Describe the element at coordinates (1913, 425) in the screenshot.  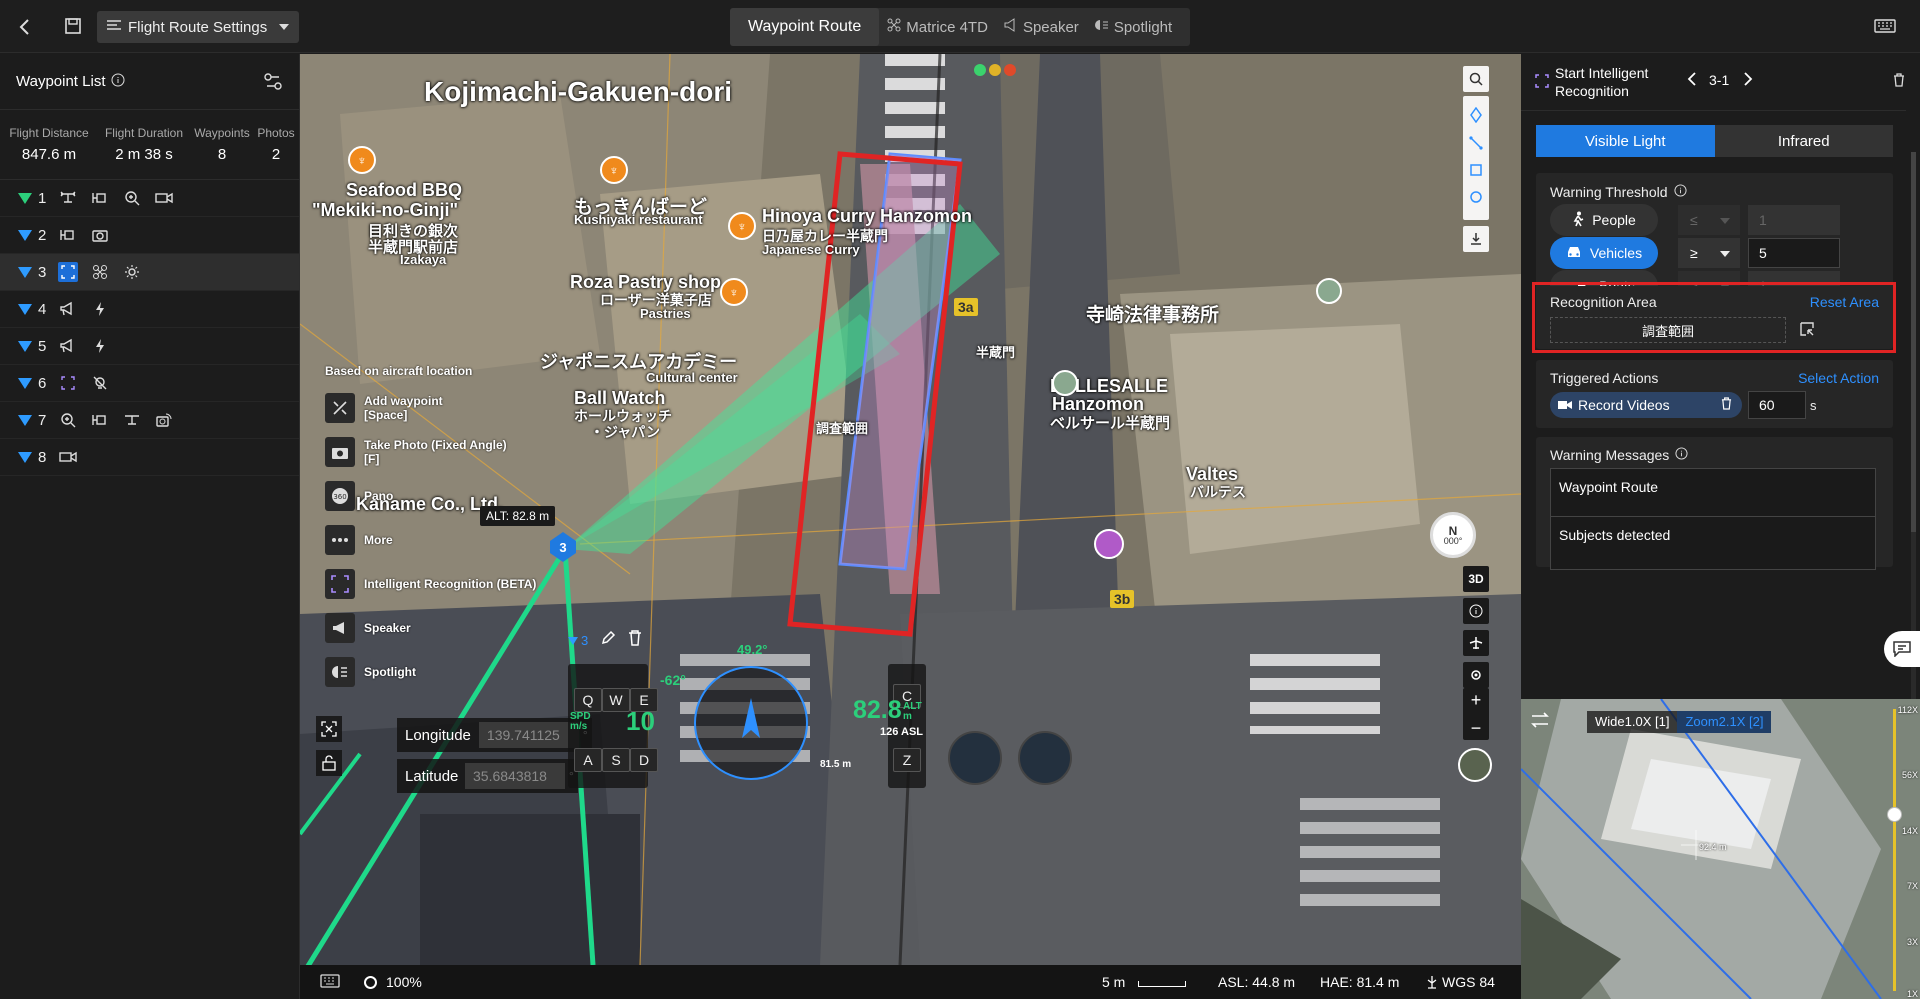
I see `scrollbar` at that location.